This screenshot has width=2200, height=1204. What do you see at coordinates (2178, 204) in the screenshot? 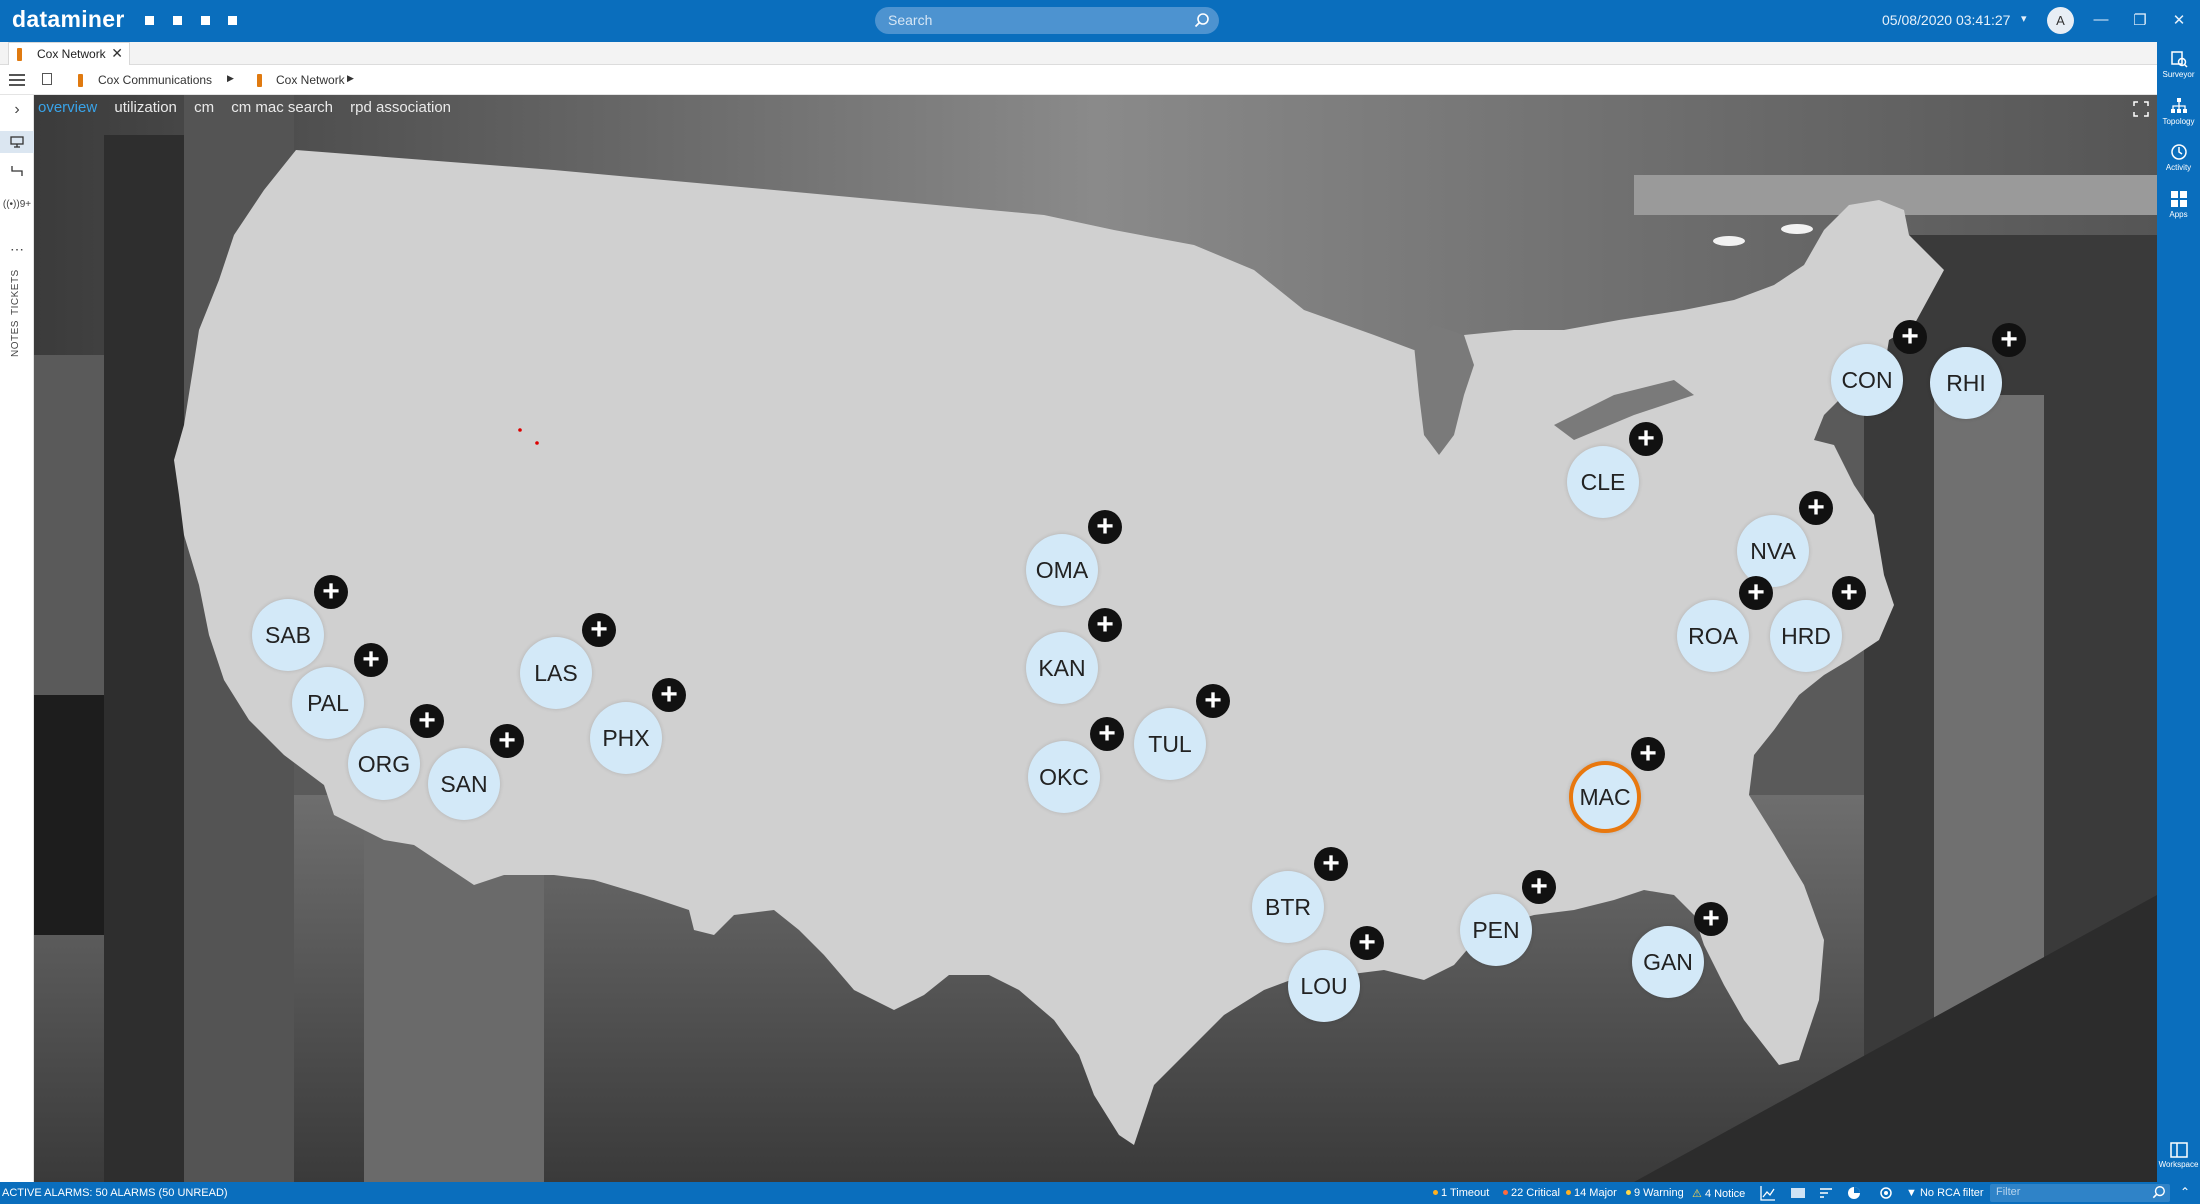
I see `apps-button: Apps` at bounding box center [2178, 204].